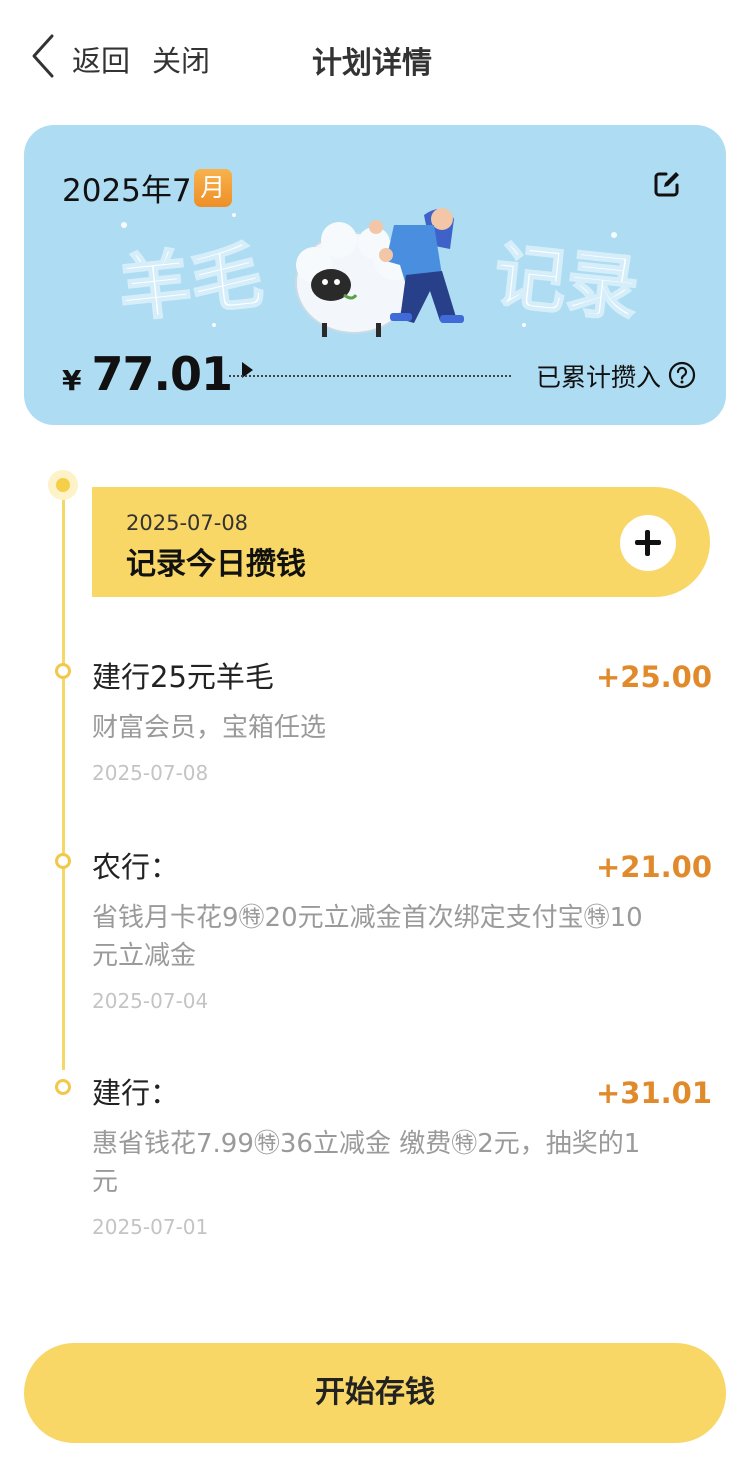  Describe the element at coordinates (366, 1163) in the screenshot. I see `entry-description: 惠省钱花7.99㊕36立减金 缴费㊕2元，抽奖的1元` at that location.